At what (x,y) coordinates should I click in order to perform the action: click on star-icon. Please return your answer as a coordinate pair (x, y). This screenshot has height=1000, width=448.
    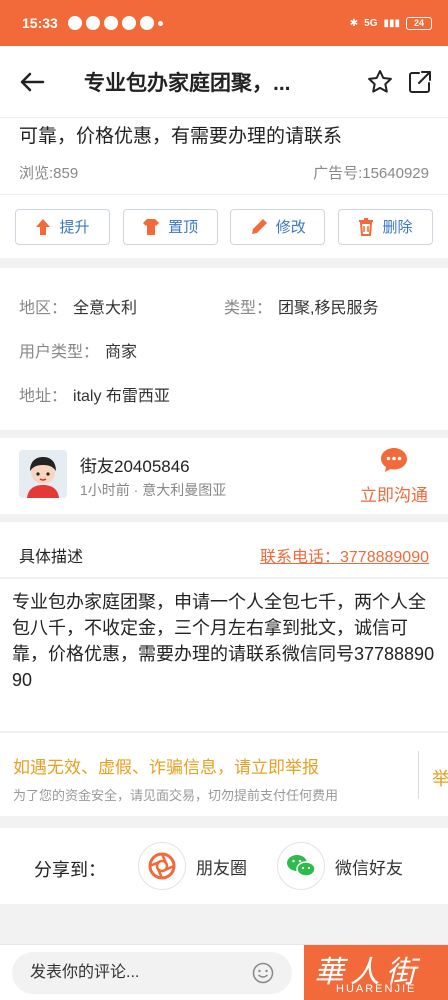
    Looking at the image, I should click on (380, 81).